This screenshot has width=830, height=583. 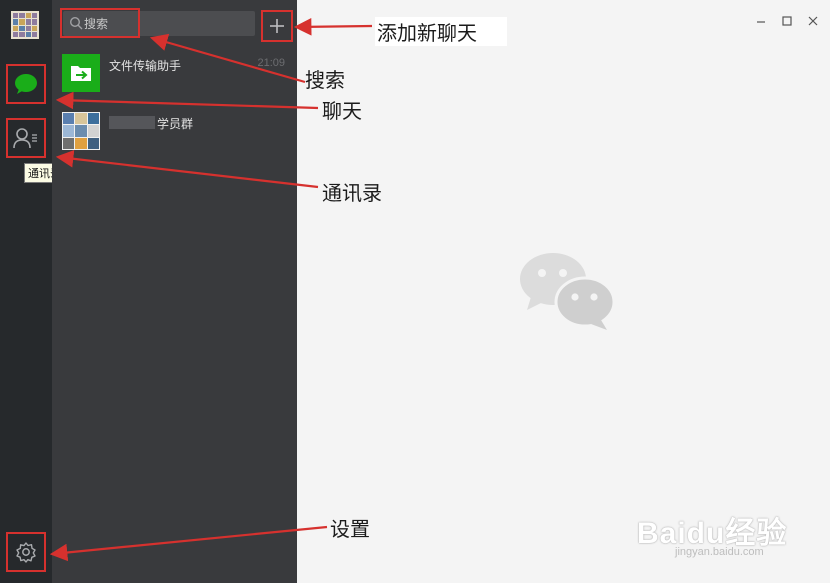 I want to click on annotation-settings: 设置, so click(x=350, y=529).